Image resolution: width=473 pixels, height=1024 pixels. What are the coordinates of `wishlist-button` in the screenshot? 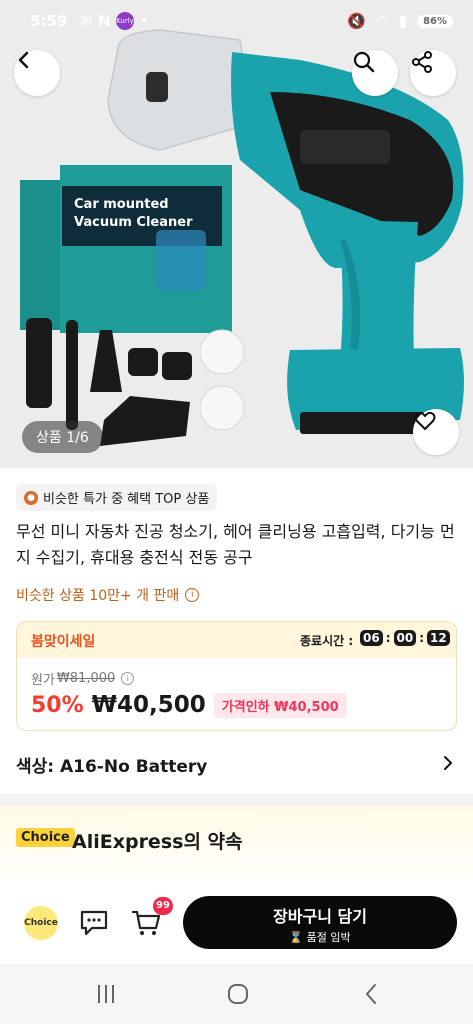 It's located at (436, 432).